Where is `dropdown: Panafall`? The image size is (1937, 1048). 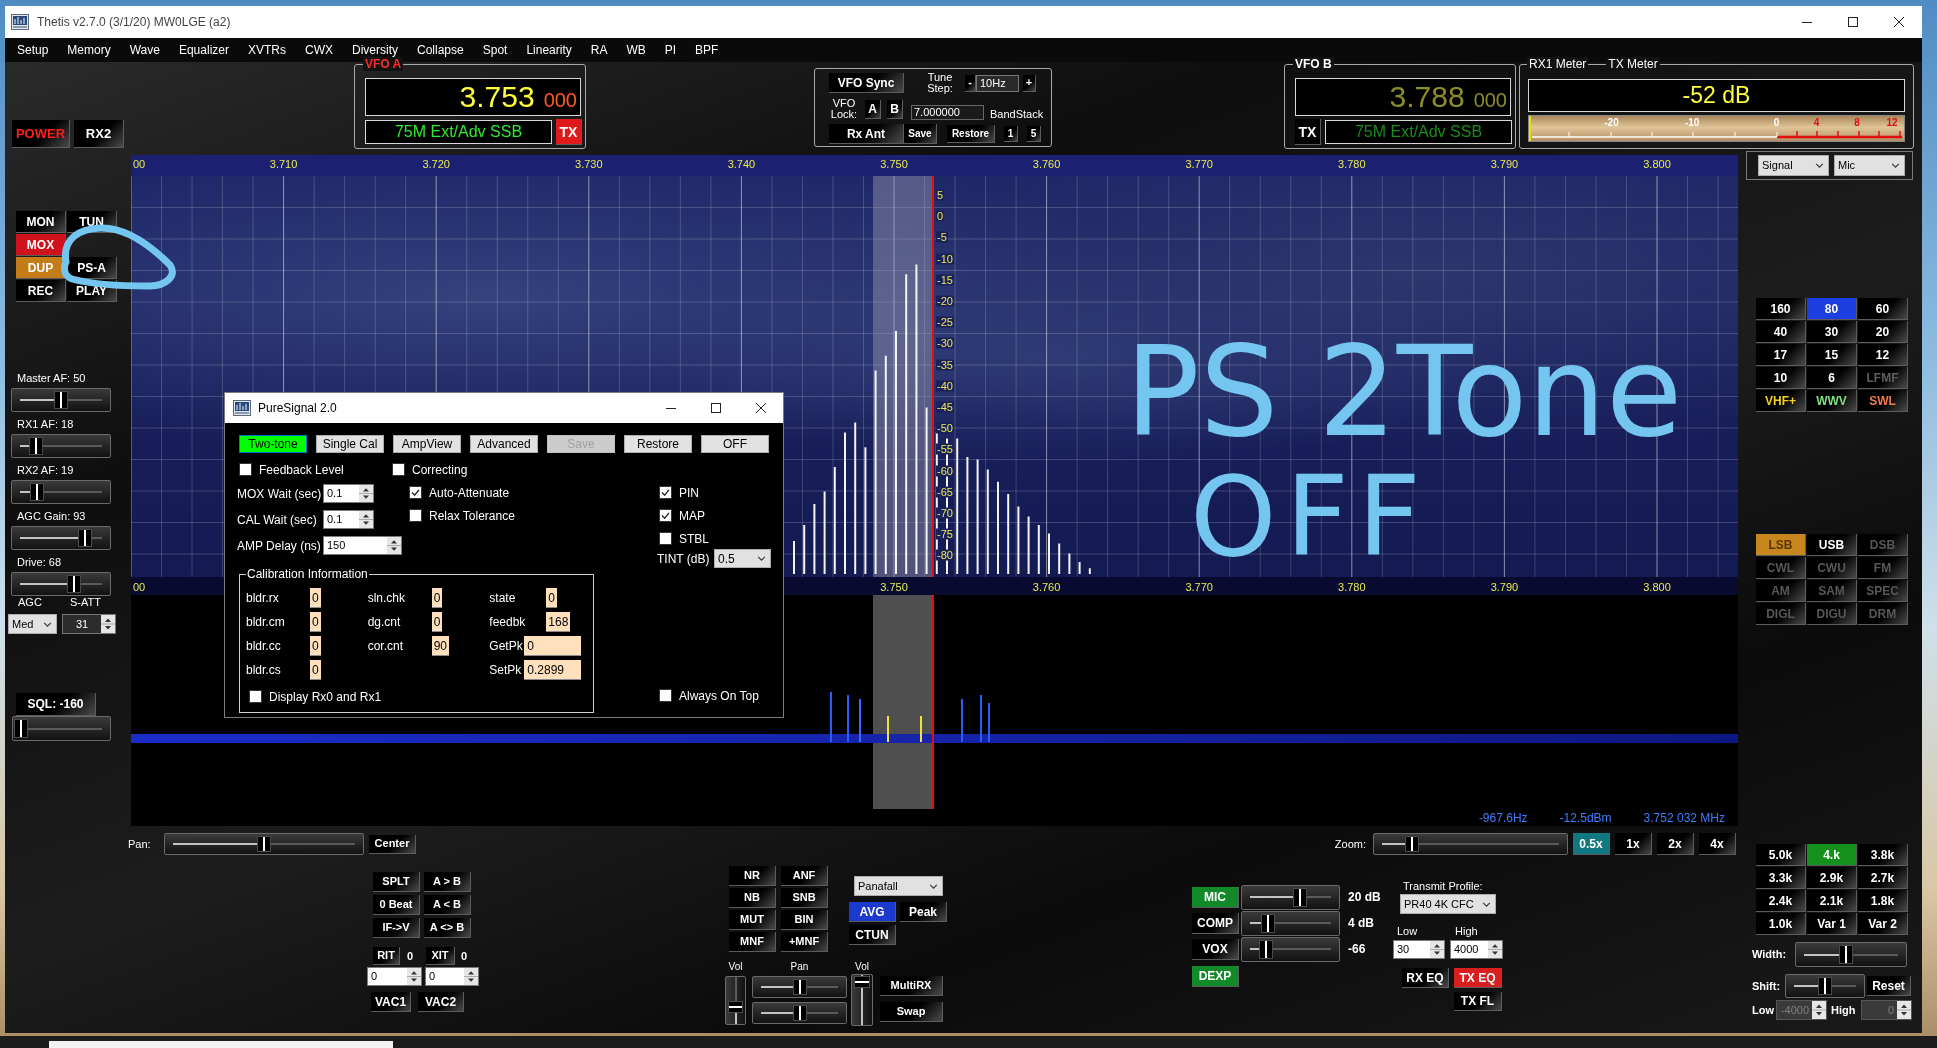 dropdown: Panafall is located at coordinates (898, 886).